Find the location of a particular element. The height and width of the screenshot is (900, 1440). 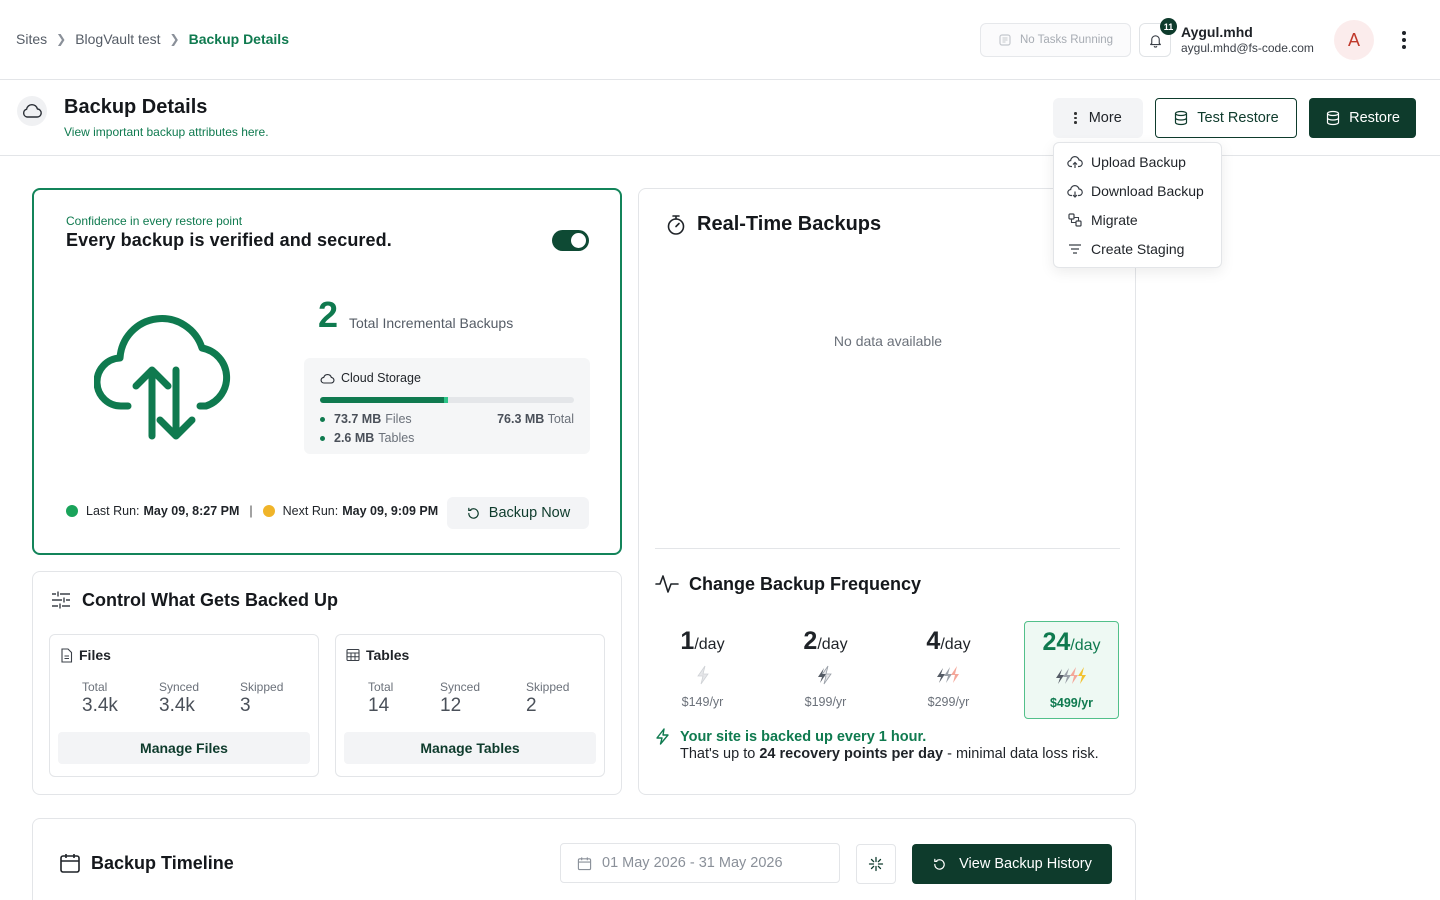

breadcrumb-site: BlogVault test is located at coordinates (117, 39).